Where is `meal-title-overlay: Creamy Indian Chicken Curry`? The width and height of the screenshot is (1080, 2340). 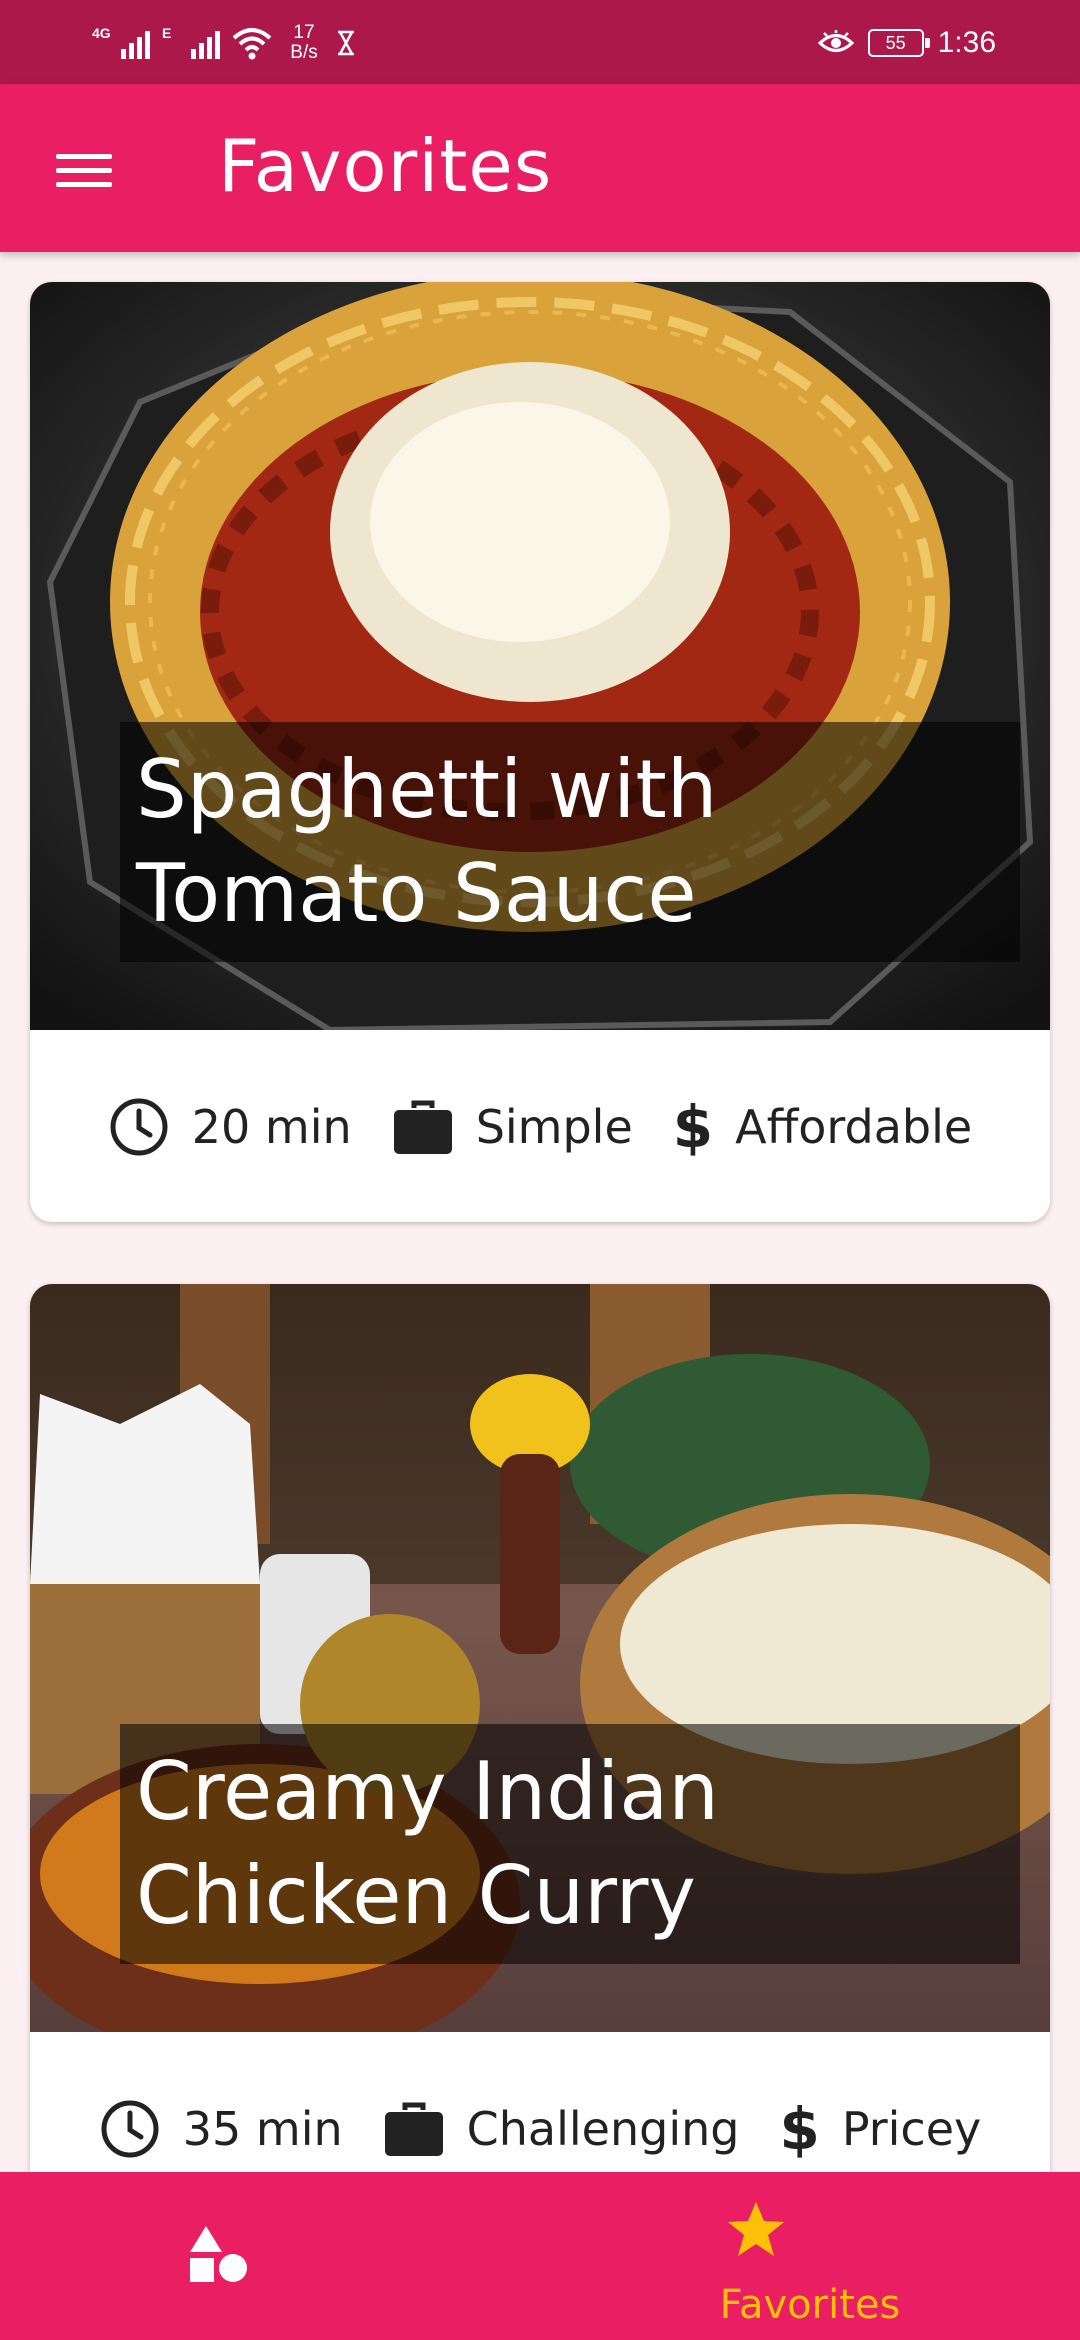 meal-title-overlay: Creamy Indian Chicken Curry is located at coordinates (570, 1844).